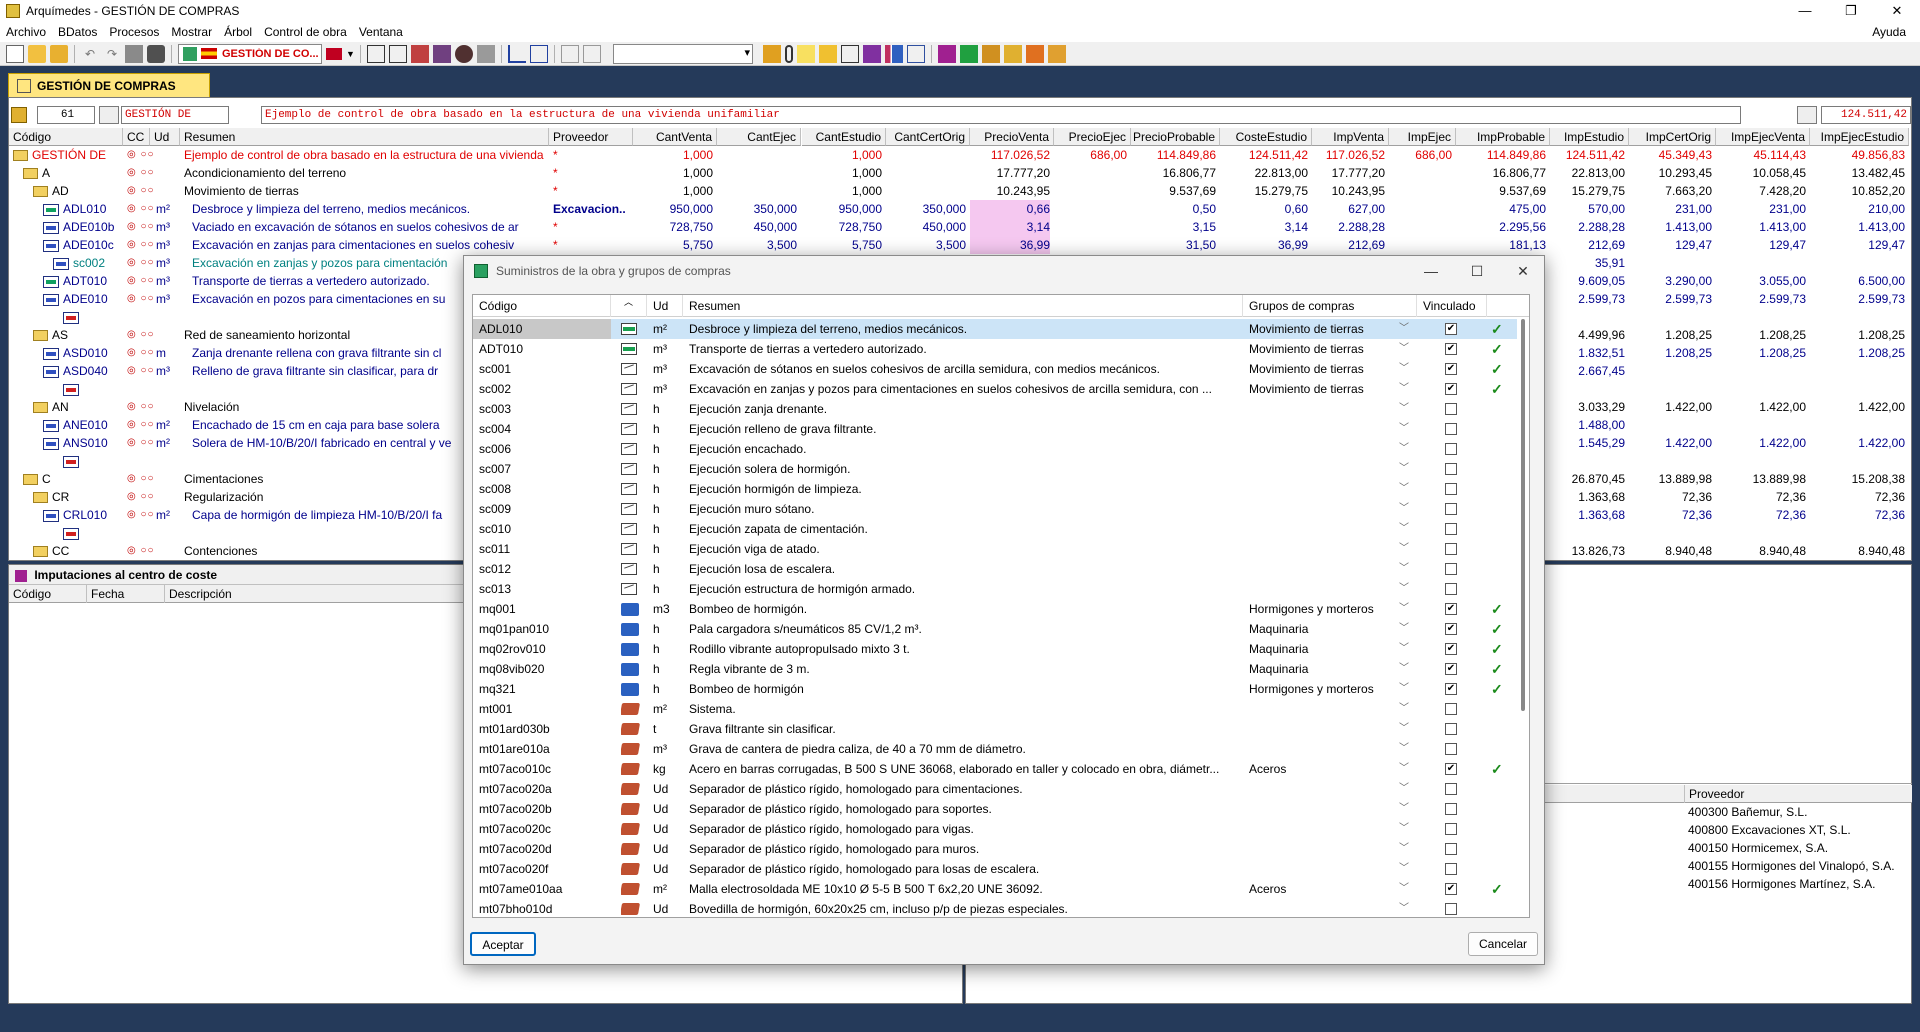 The width and height of the screenshot is (1920, 1032). Describe the element at coordinates (1477, 271) in the screenshot. I see `dialog-maximize-icon: ☐` at that location.